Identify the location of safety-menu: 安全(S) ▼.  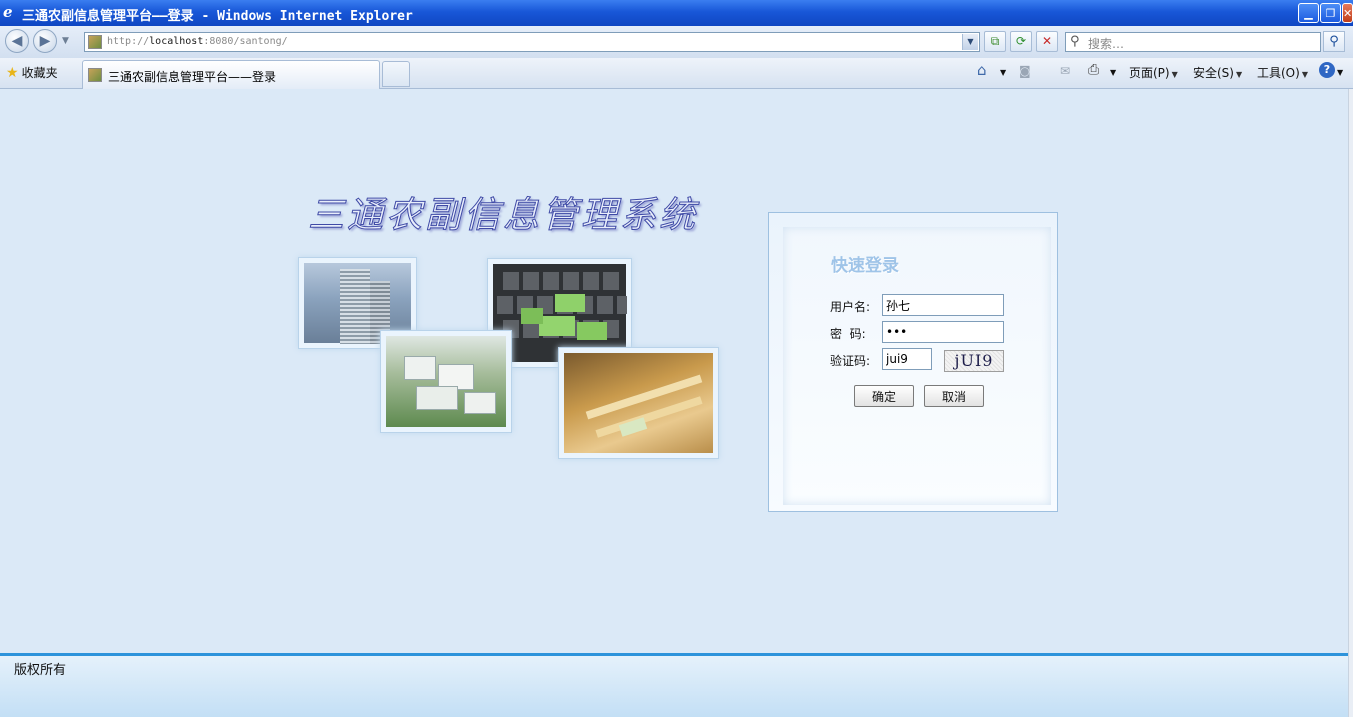
(1217, 72).